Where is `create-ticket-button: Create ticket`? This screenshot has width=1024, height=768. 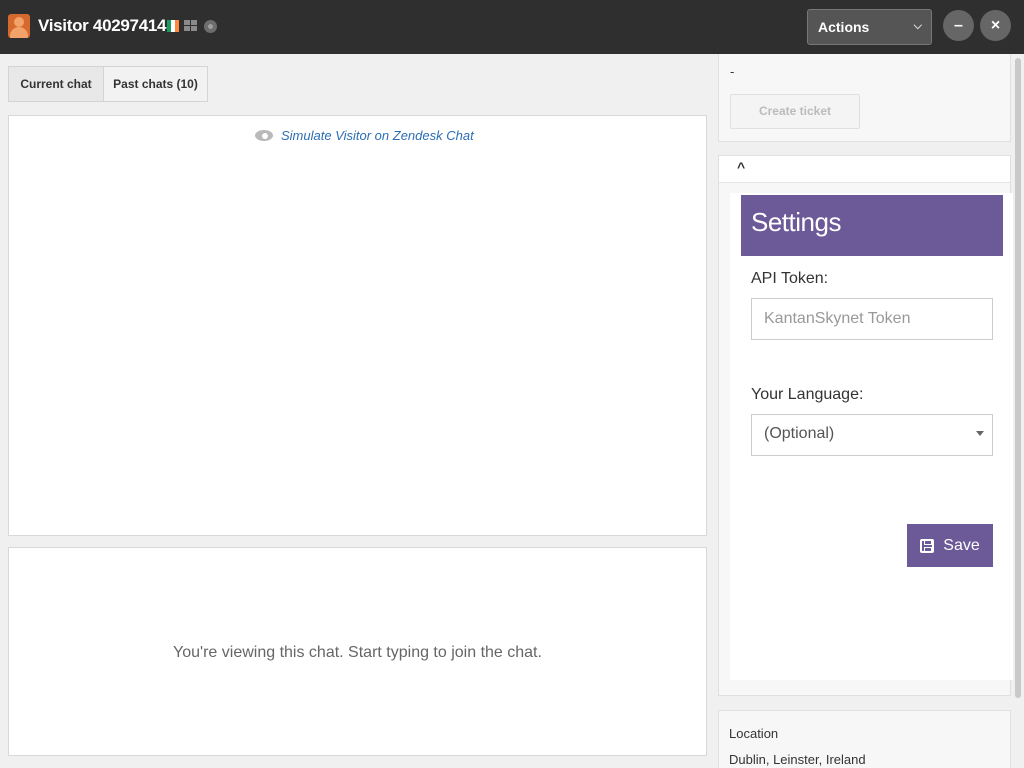 create-ticket-button: Create ticket is located at coordinates (795, 111).